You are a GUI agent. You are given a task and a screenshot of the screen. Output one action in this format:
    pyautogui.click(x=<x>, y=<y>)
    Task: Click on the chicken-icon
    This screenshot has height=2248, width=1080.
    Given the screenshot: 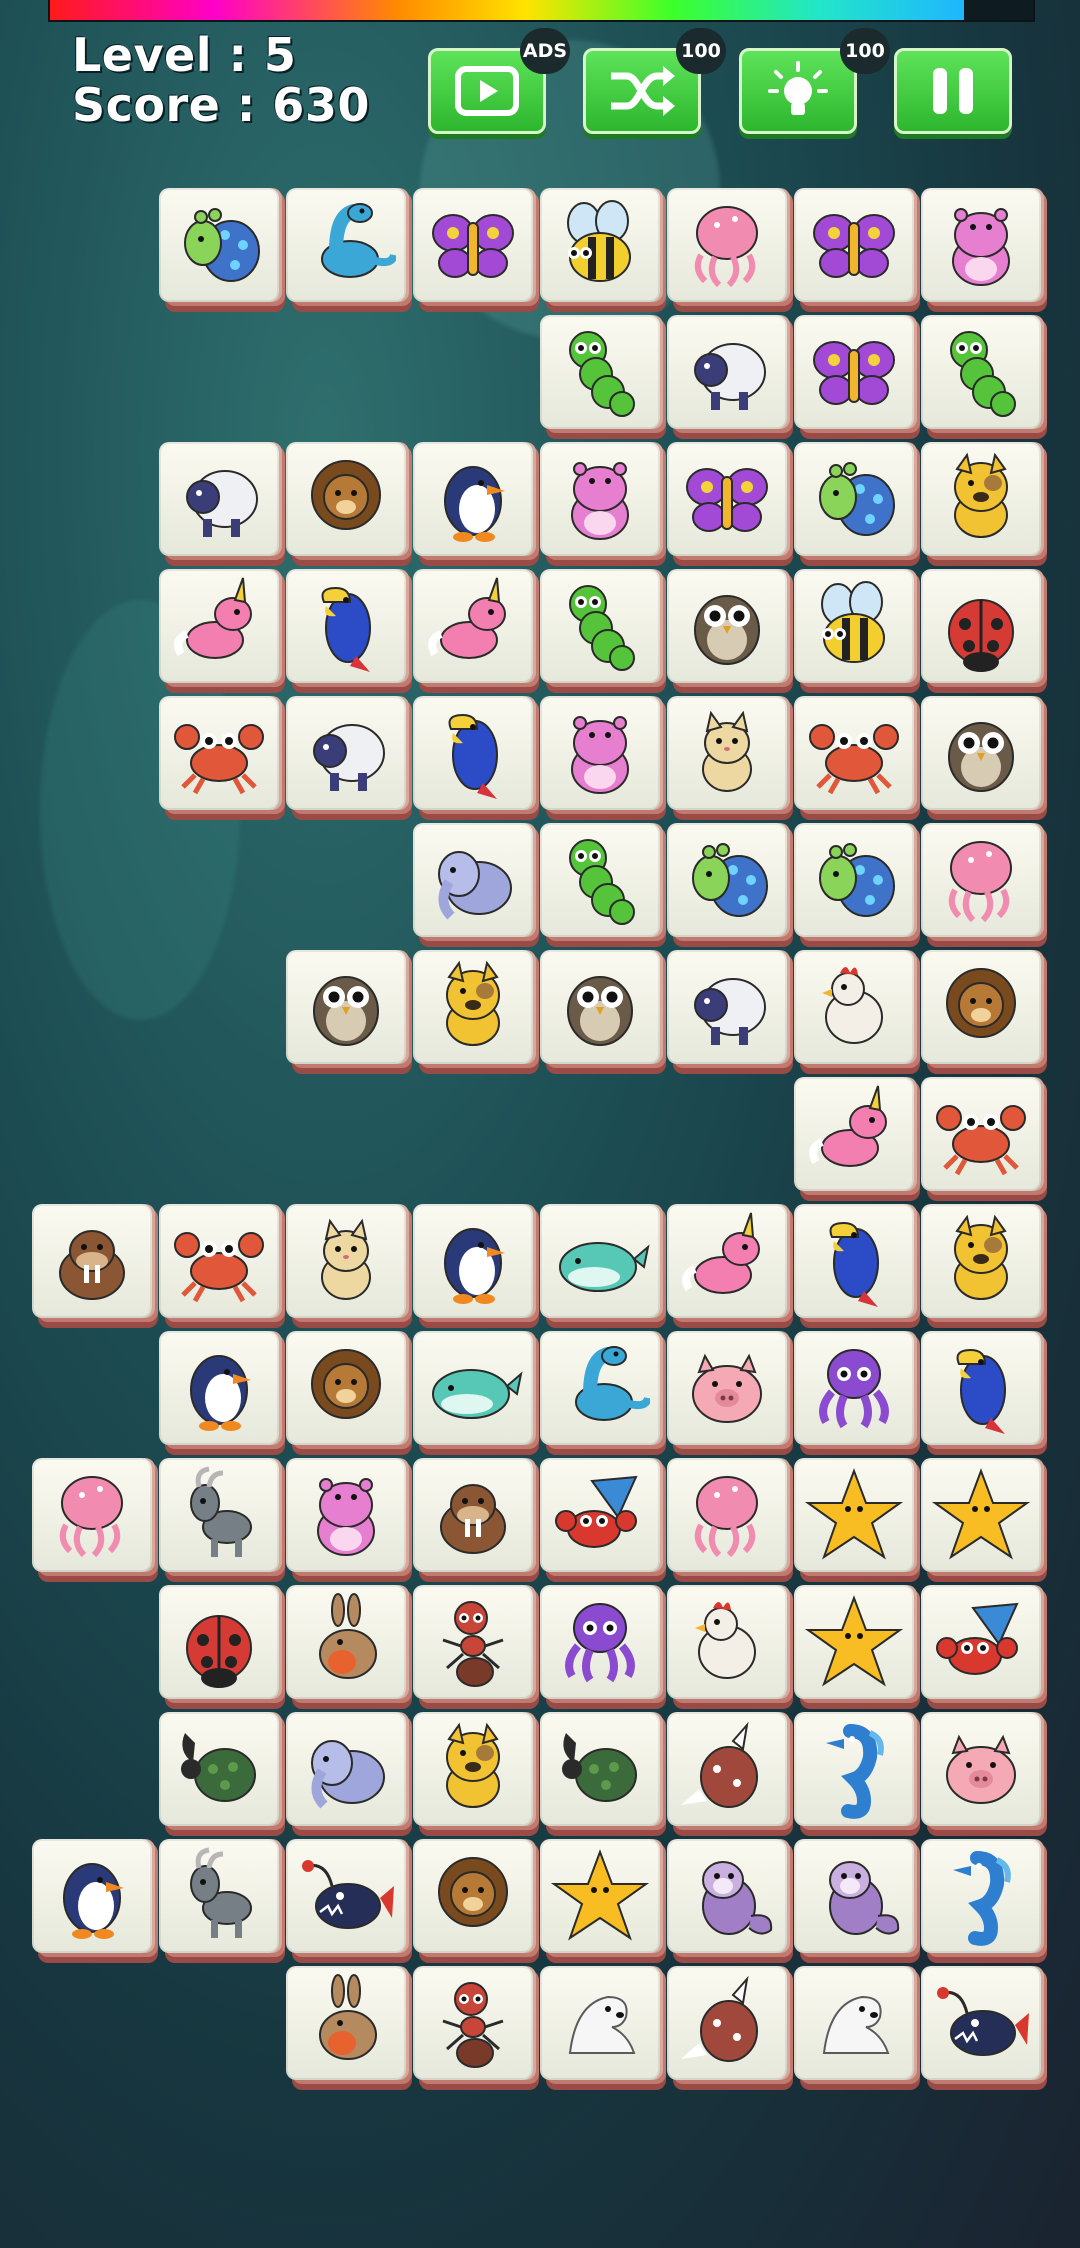 What is the action you would take?
    pyautogui.click(x=725, y=1640)
    